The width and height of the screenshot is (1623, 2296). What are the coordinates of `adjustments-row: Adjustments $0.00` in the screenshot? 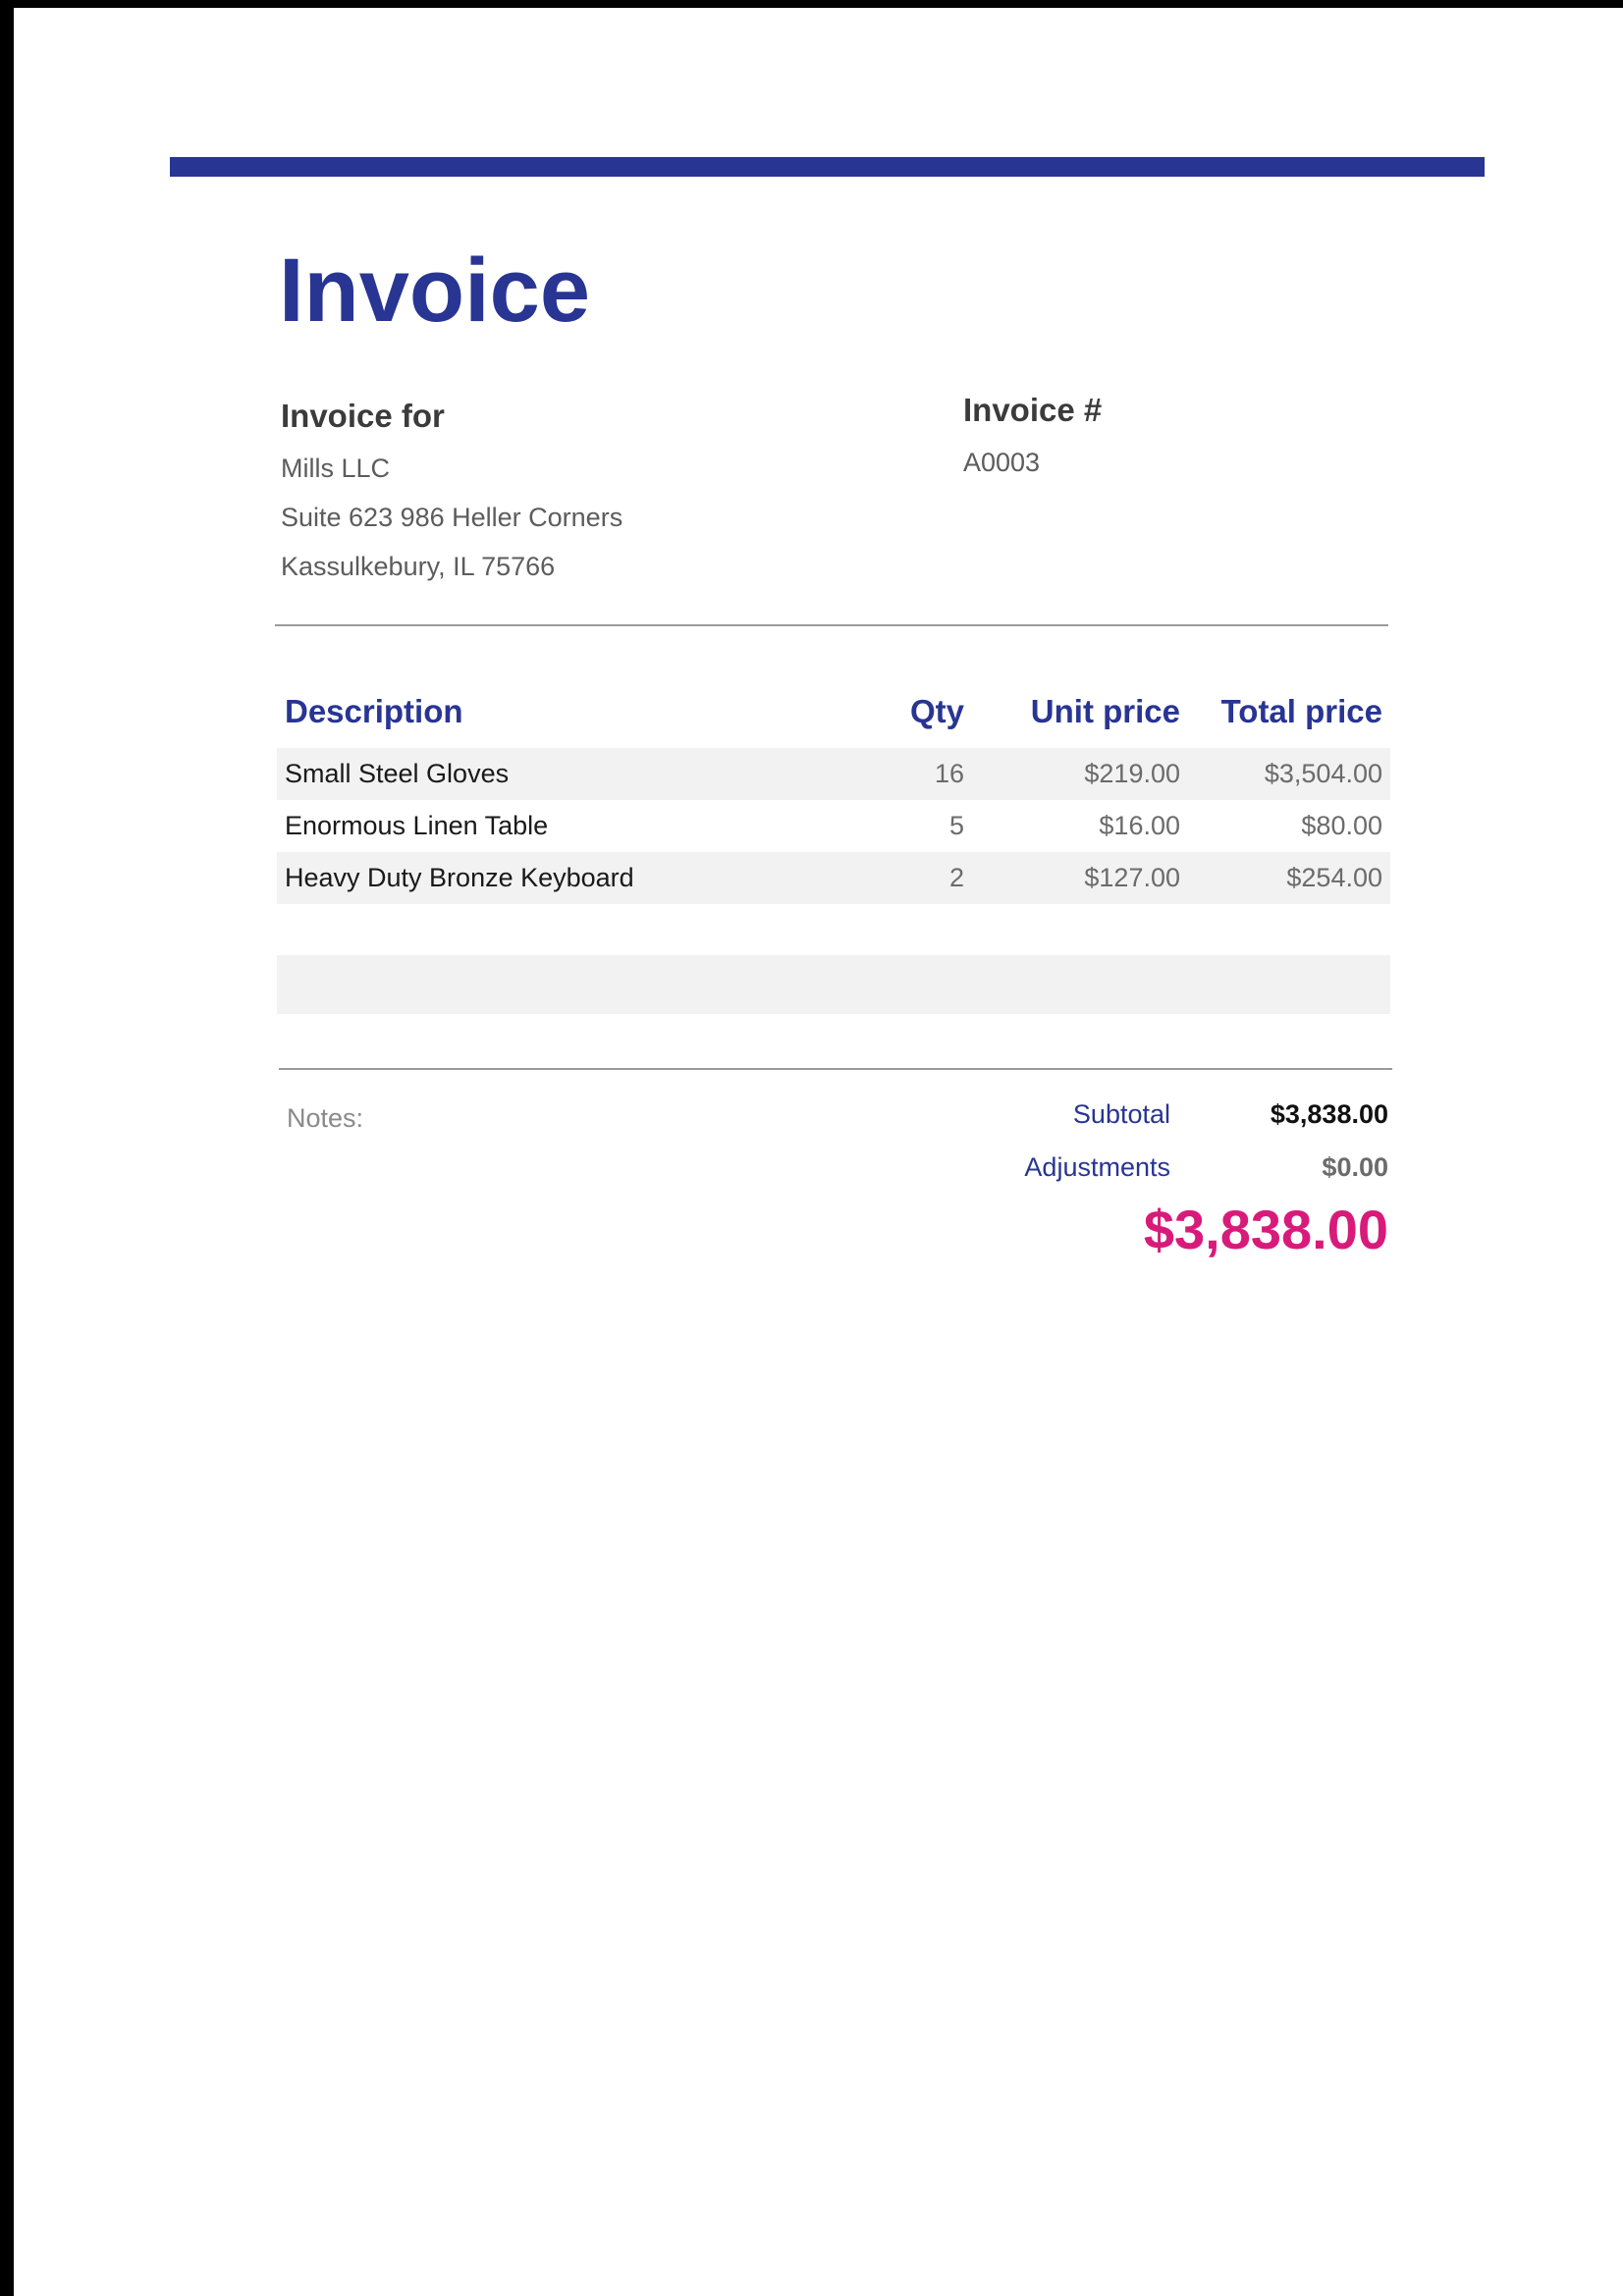 It's located at (1172, 1167).